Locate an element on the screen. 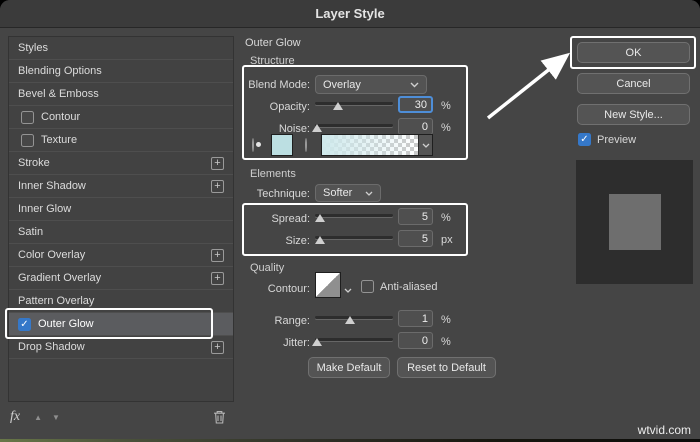 The height and width of the screenshot is (442, 700). antialiased-checkbox is located at coordinates (367, 286).